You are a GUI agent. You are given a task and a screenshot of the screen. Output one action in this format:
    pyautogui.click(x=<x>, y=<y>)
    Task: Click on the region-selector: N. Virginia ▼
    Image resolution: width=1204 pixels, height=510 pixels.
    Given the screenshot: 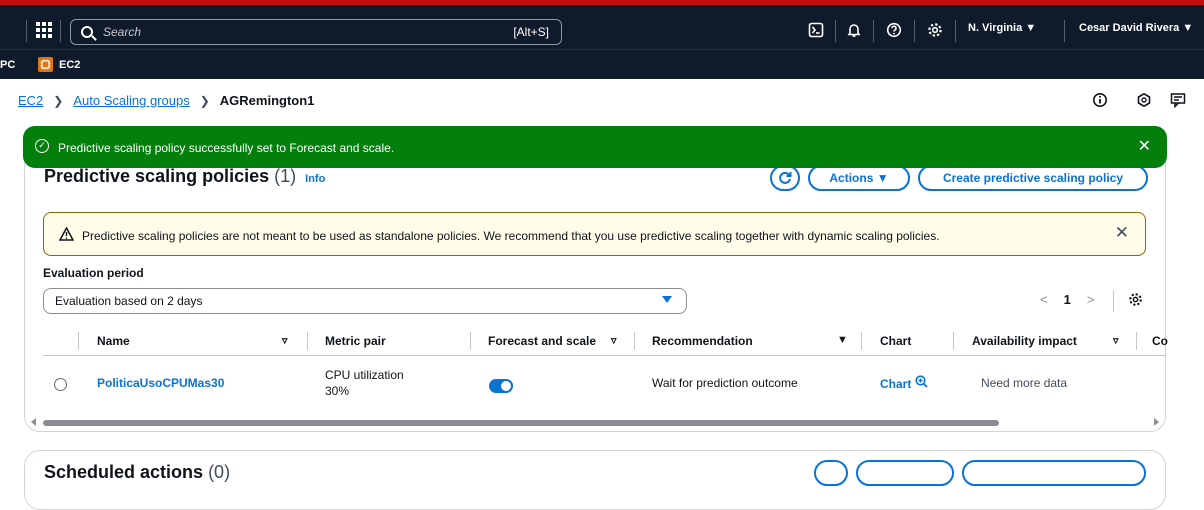 What is the action you would take?
    pyautogui.click(x=1002, y=28)
    